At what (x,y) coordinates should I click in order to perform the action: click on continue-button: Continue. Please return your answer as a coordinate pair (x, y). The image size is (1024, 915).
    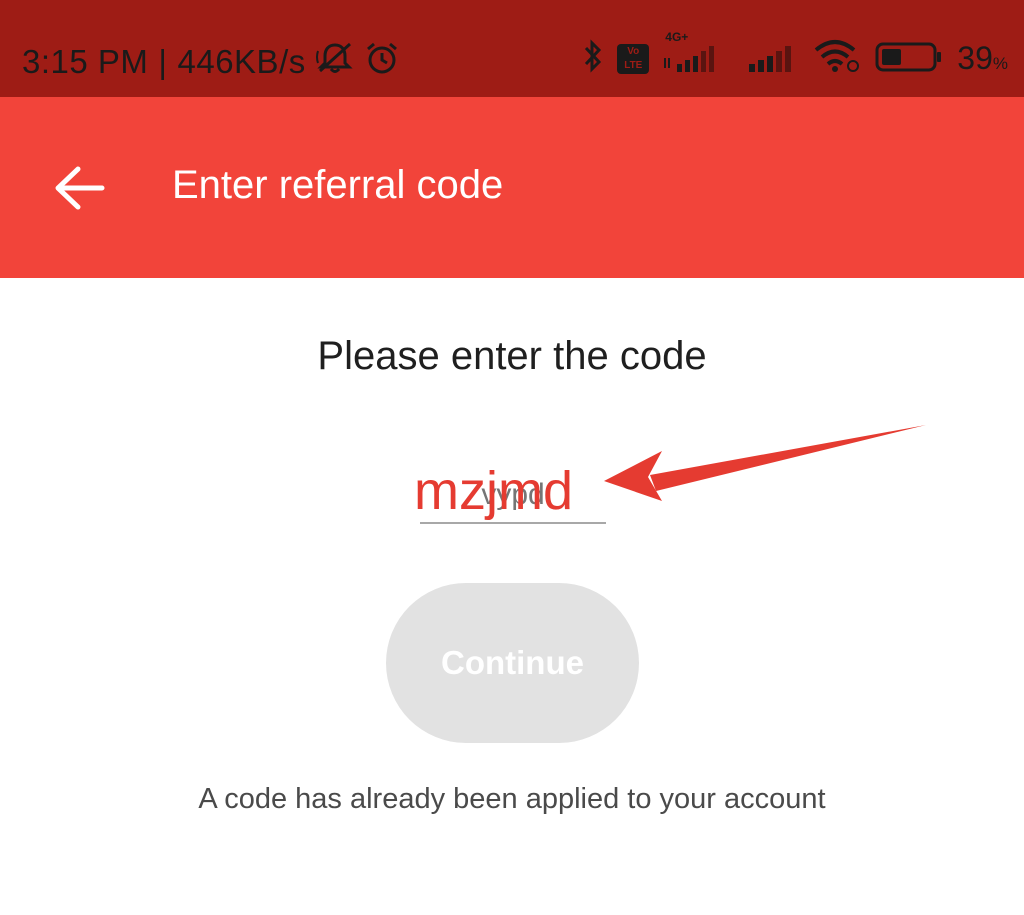
    Looking at the image, I should click on (512, 663).